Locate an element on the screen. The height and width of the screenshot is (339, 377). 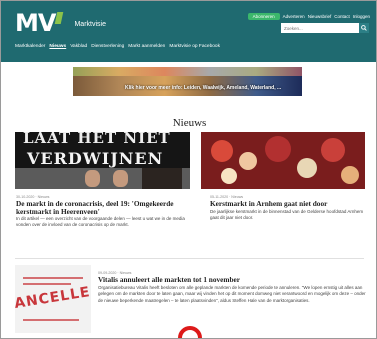
article-title: Kerstmarkt in Arnhem gaat niet door is located at coordinates (289, 204).